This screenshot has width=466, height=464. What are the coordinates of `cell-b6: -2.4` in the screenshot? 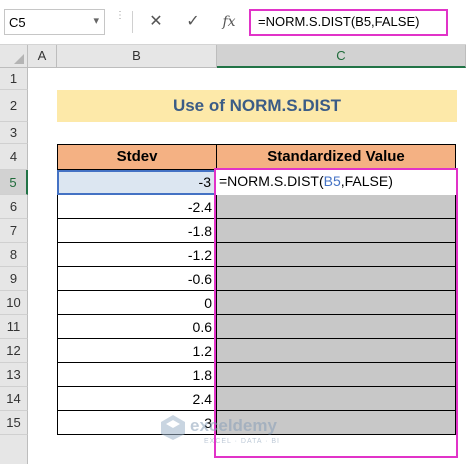 It's located at (137, 207).